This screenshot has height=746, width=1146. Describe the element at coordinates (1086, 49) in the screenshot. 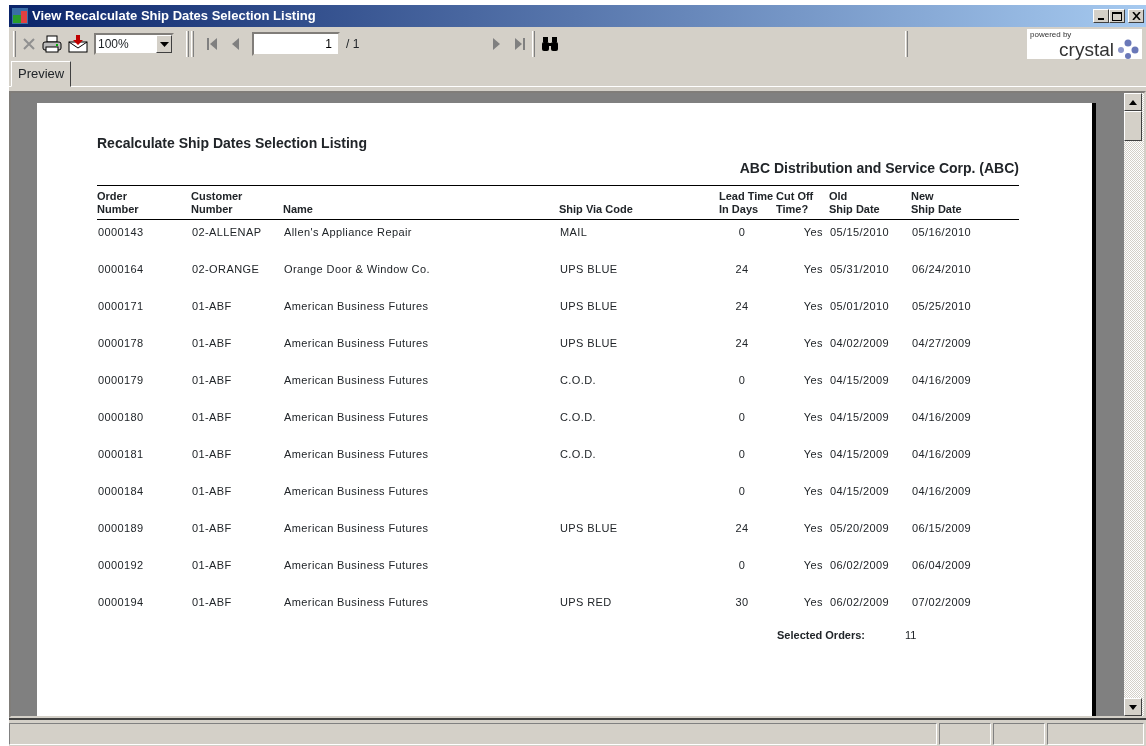

I see `logo-wordmark: crystal` at that location.